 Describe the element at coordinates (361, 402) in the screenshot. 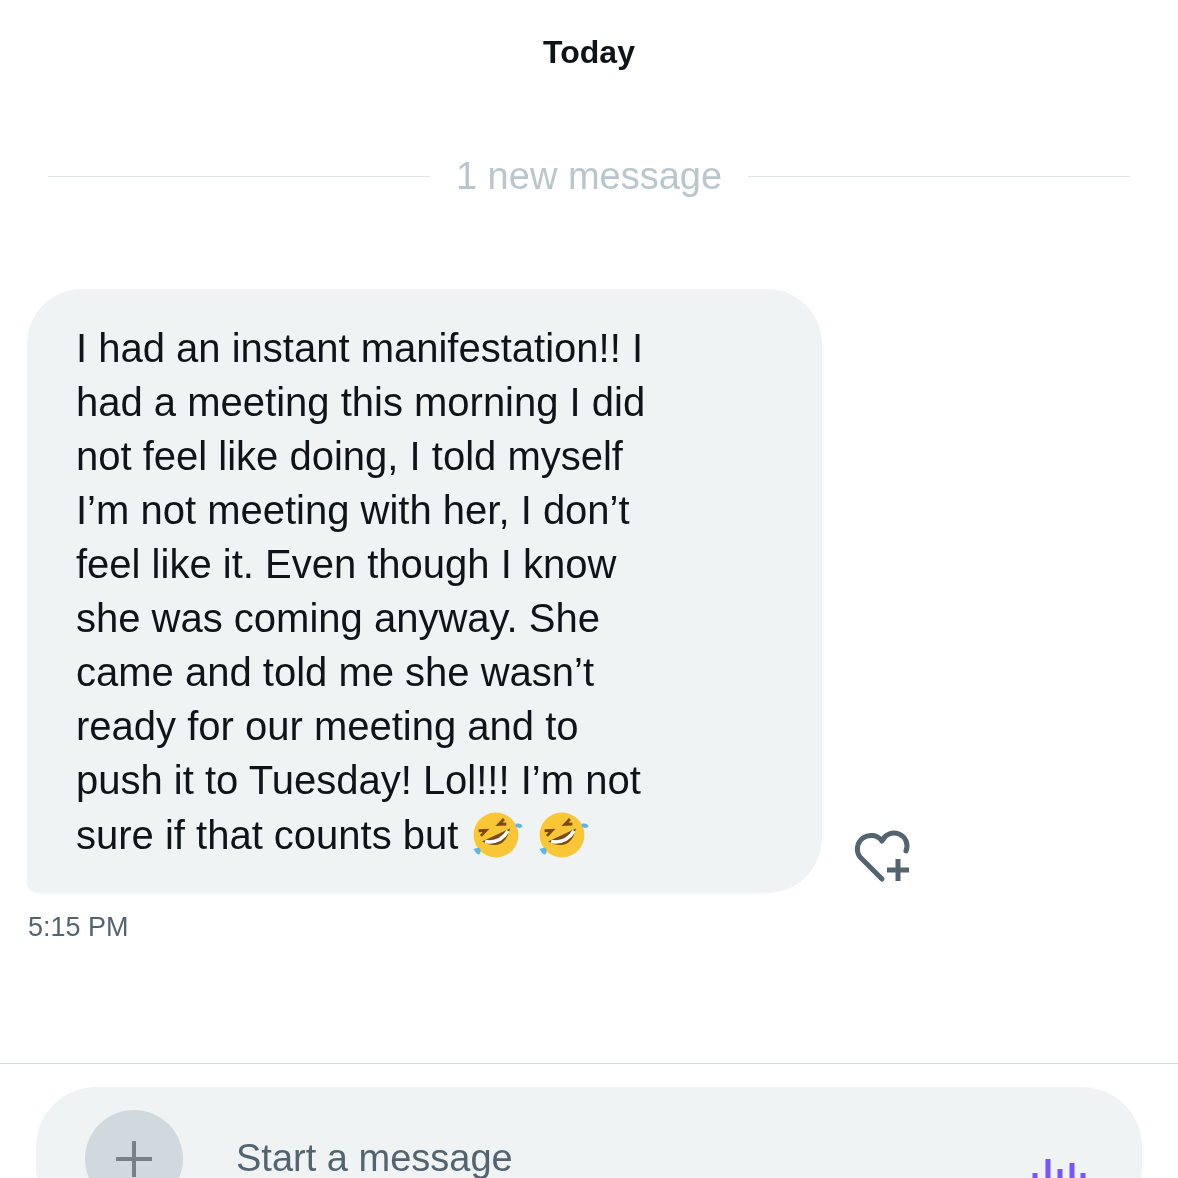

I see `message-line: had a meeting this morning I did` at that location.